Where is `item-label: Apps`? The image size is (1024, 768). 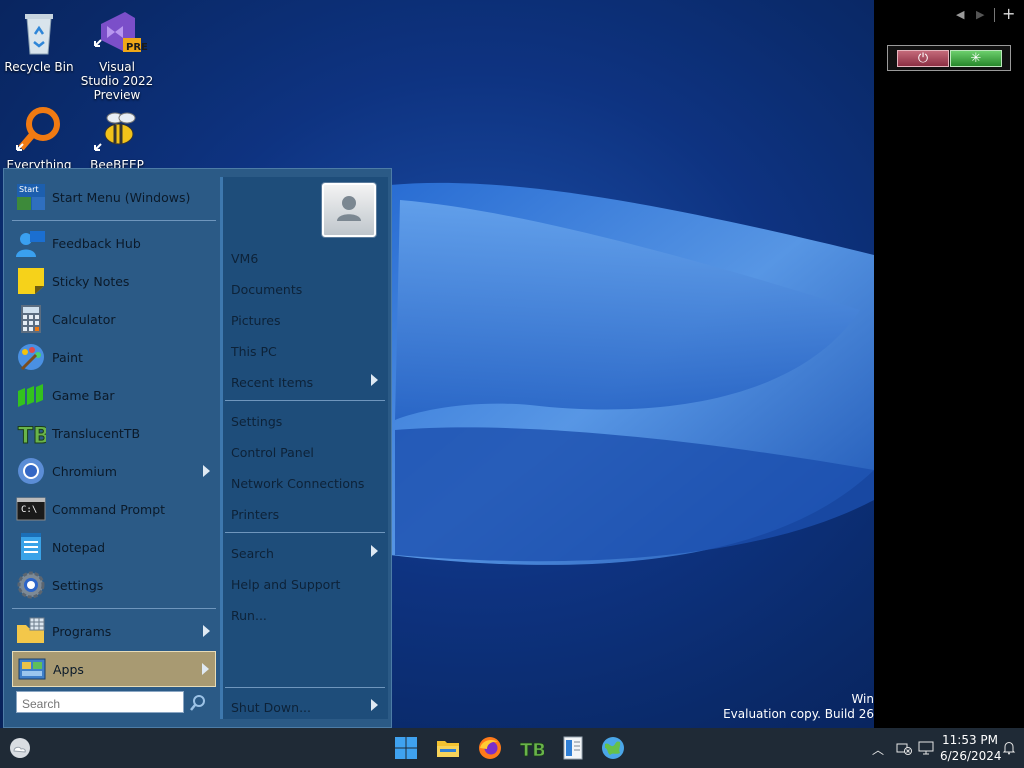
item-label: Apps is located at coordinates (68, 669).